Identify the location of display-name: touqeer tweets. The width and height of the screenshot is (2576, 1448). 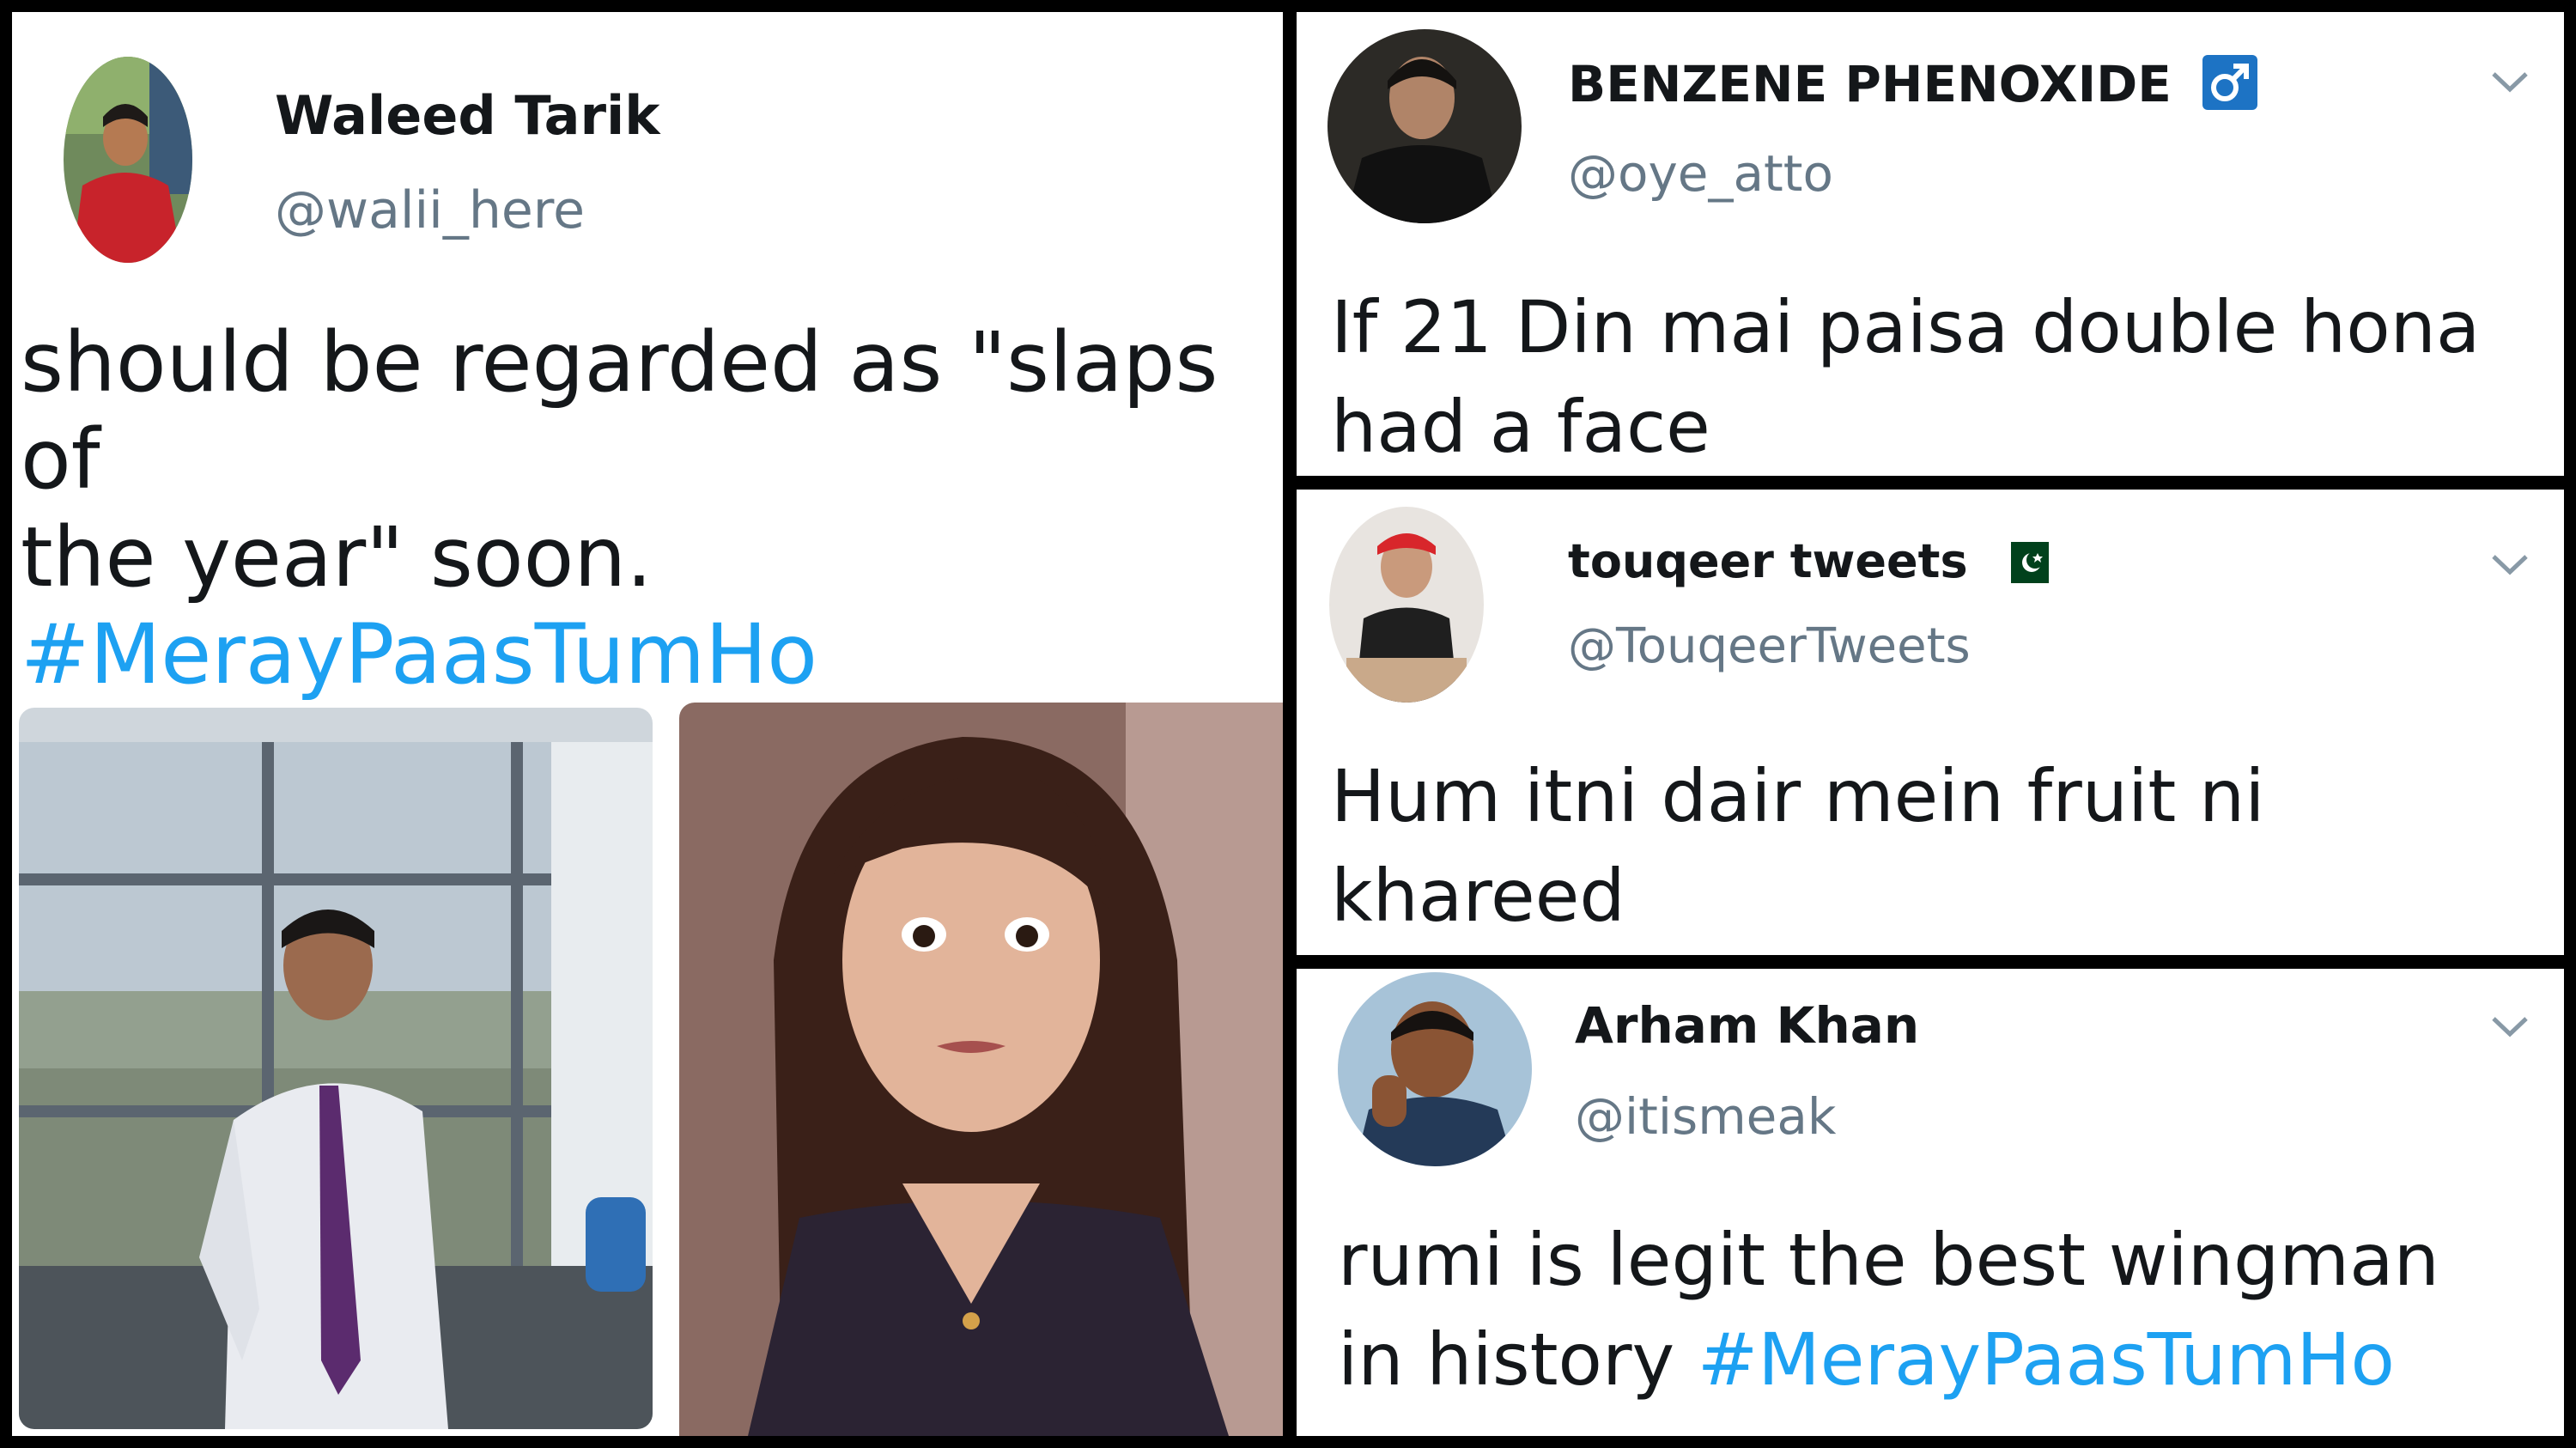
(1809, 561).